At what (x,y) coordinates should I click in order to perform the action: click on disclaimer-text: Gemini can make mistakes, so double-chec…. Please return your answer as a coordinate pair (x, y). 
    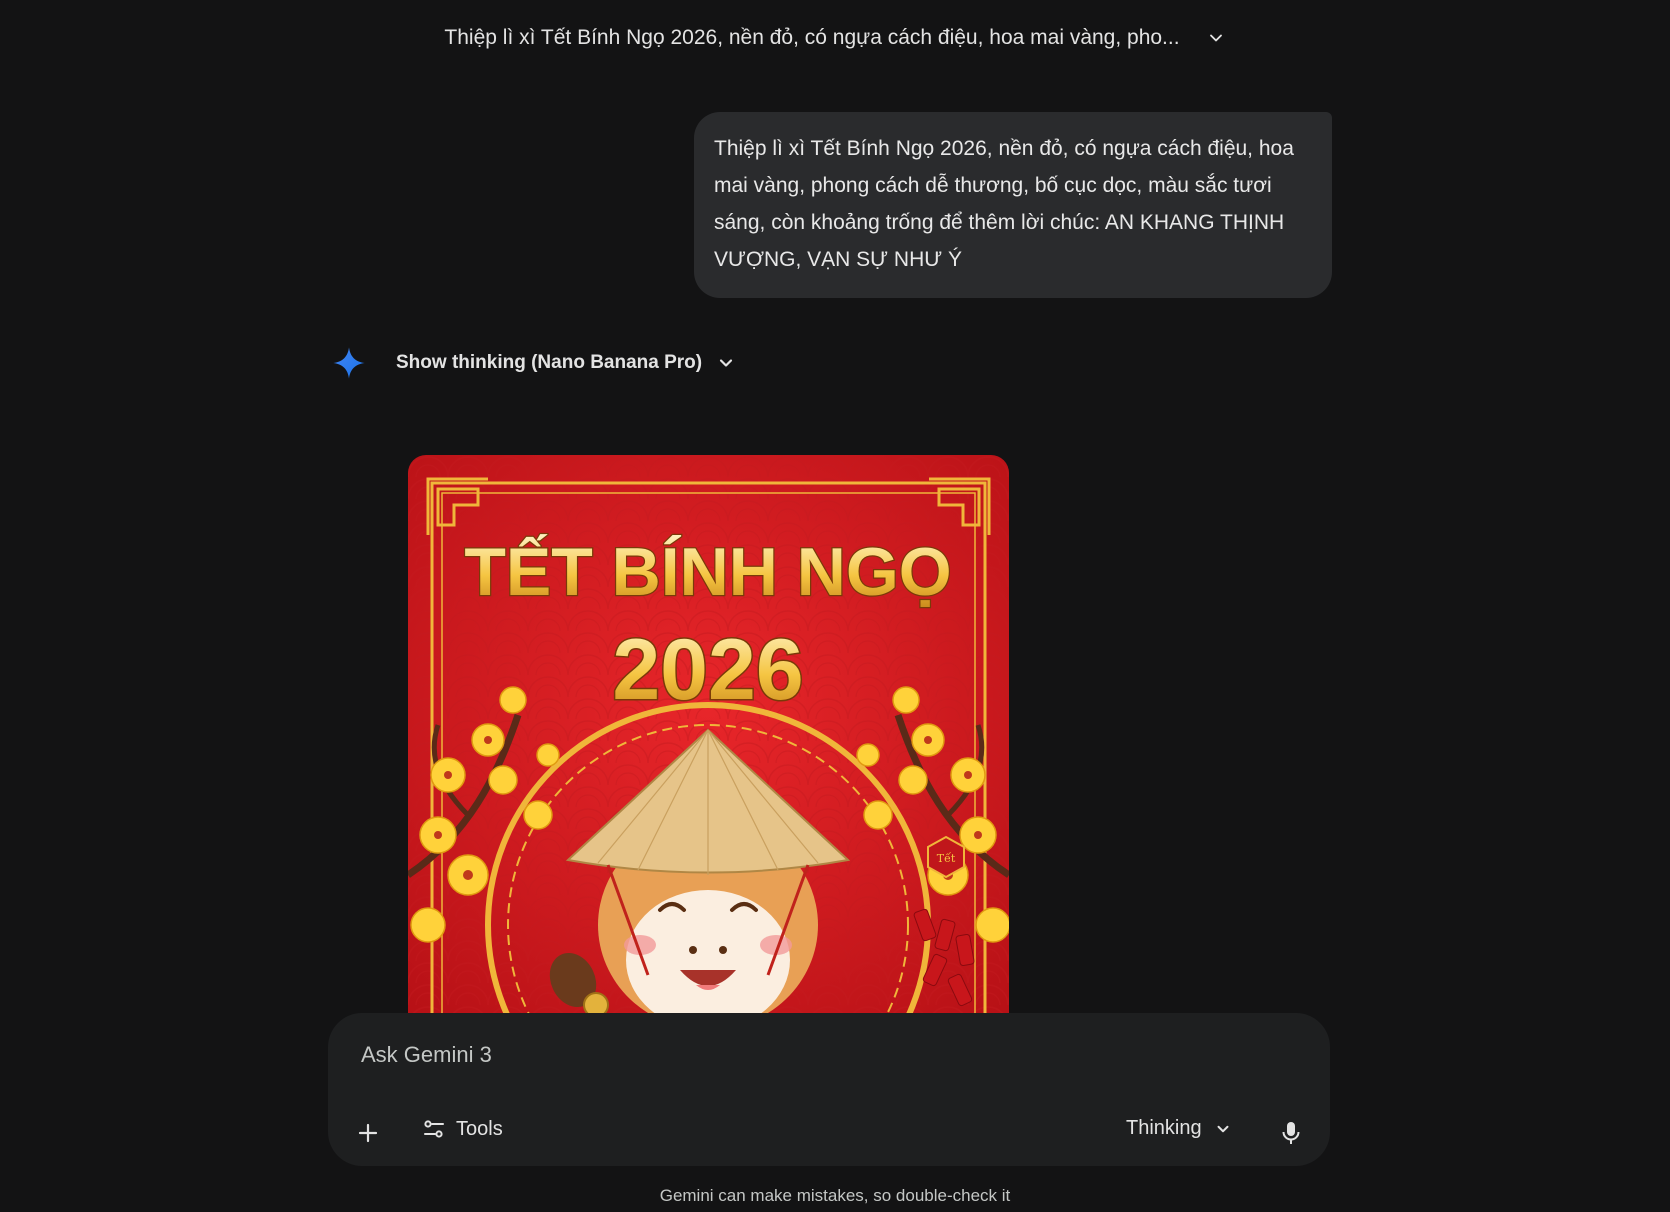
    Looking at the image, I should click on (835, 1195).